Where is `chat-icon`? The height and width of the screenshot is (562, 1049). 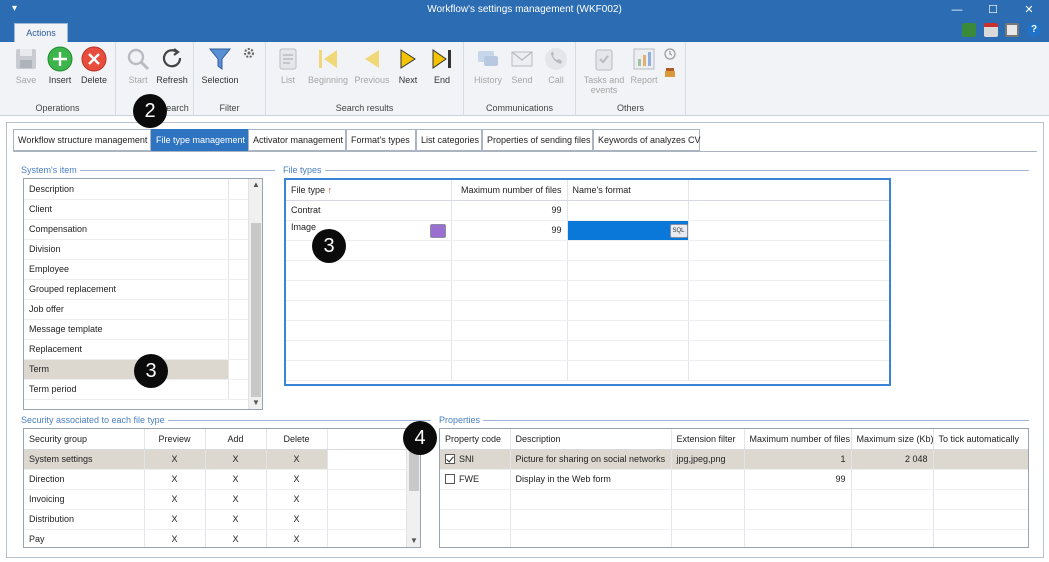
chat-icon is located at coordinates (437, 231).